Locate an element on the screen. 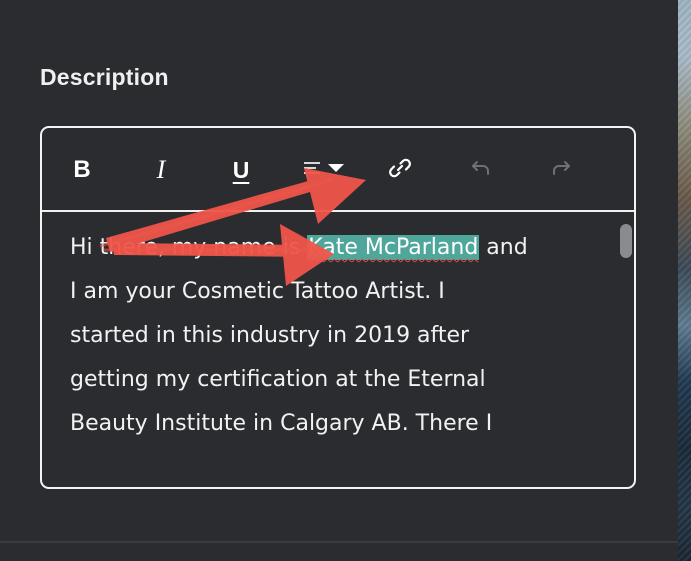 This screenshot has width=691, height=561. text-line-4: getting my certification at the Eternal is located at coordinates (278, 379).